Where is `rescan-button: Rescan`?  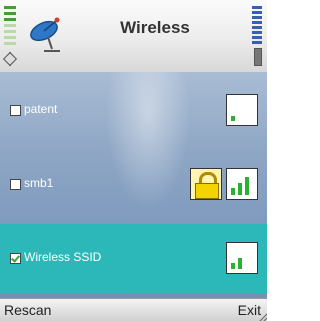
rescan-button: Rescan is located at coordinates (27, 310).